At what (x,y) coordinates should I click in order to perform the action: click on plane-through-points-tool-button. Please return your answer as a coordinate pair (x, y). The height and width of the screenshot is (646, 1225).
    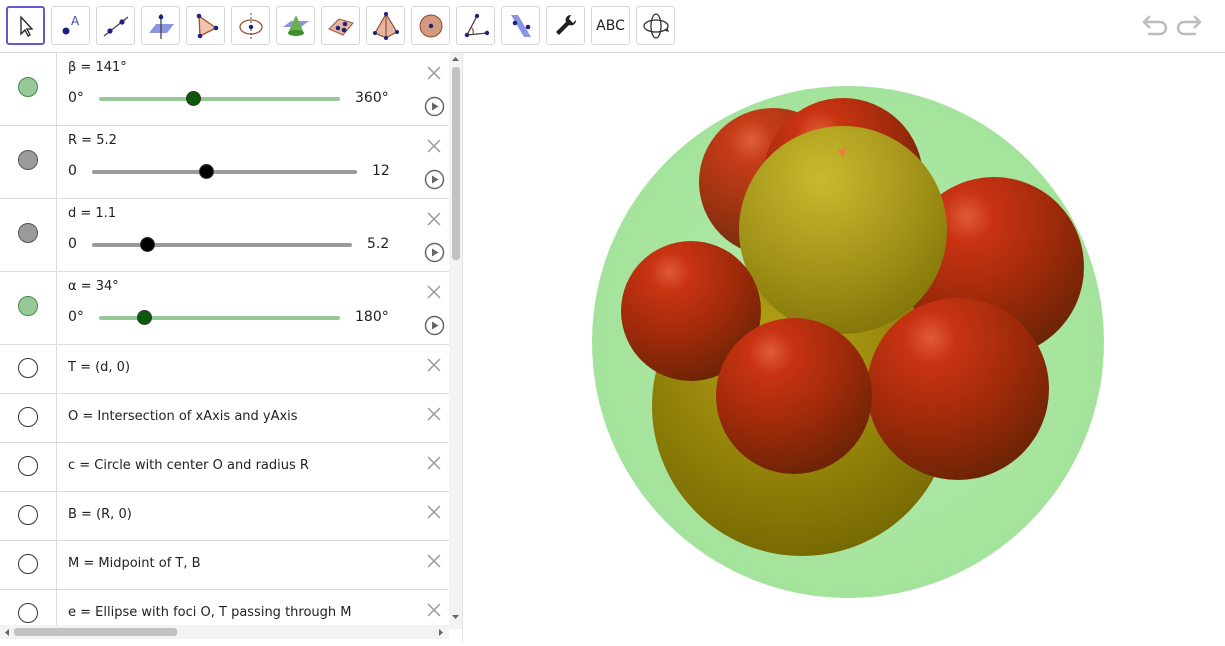
    Looking at the image, I should click on (340, 25).